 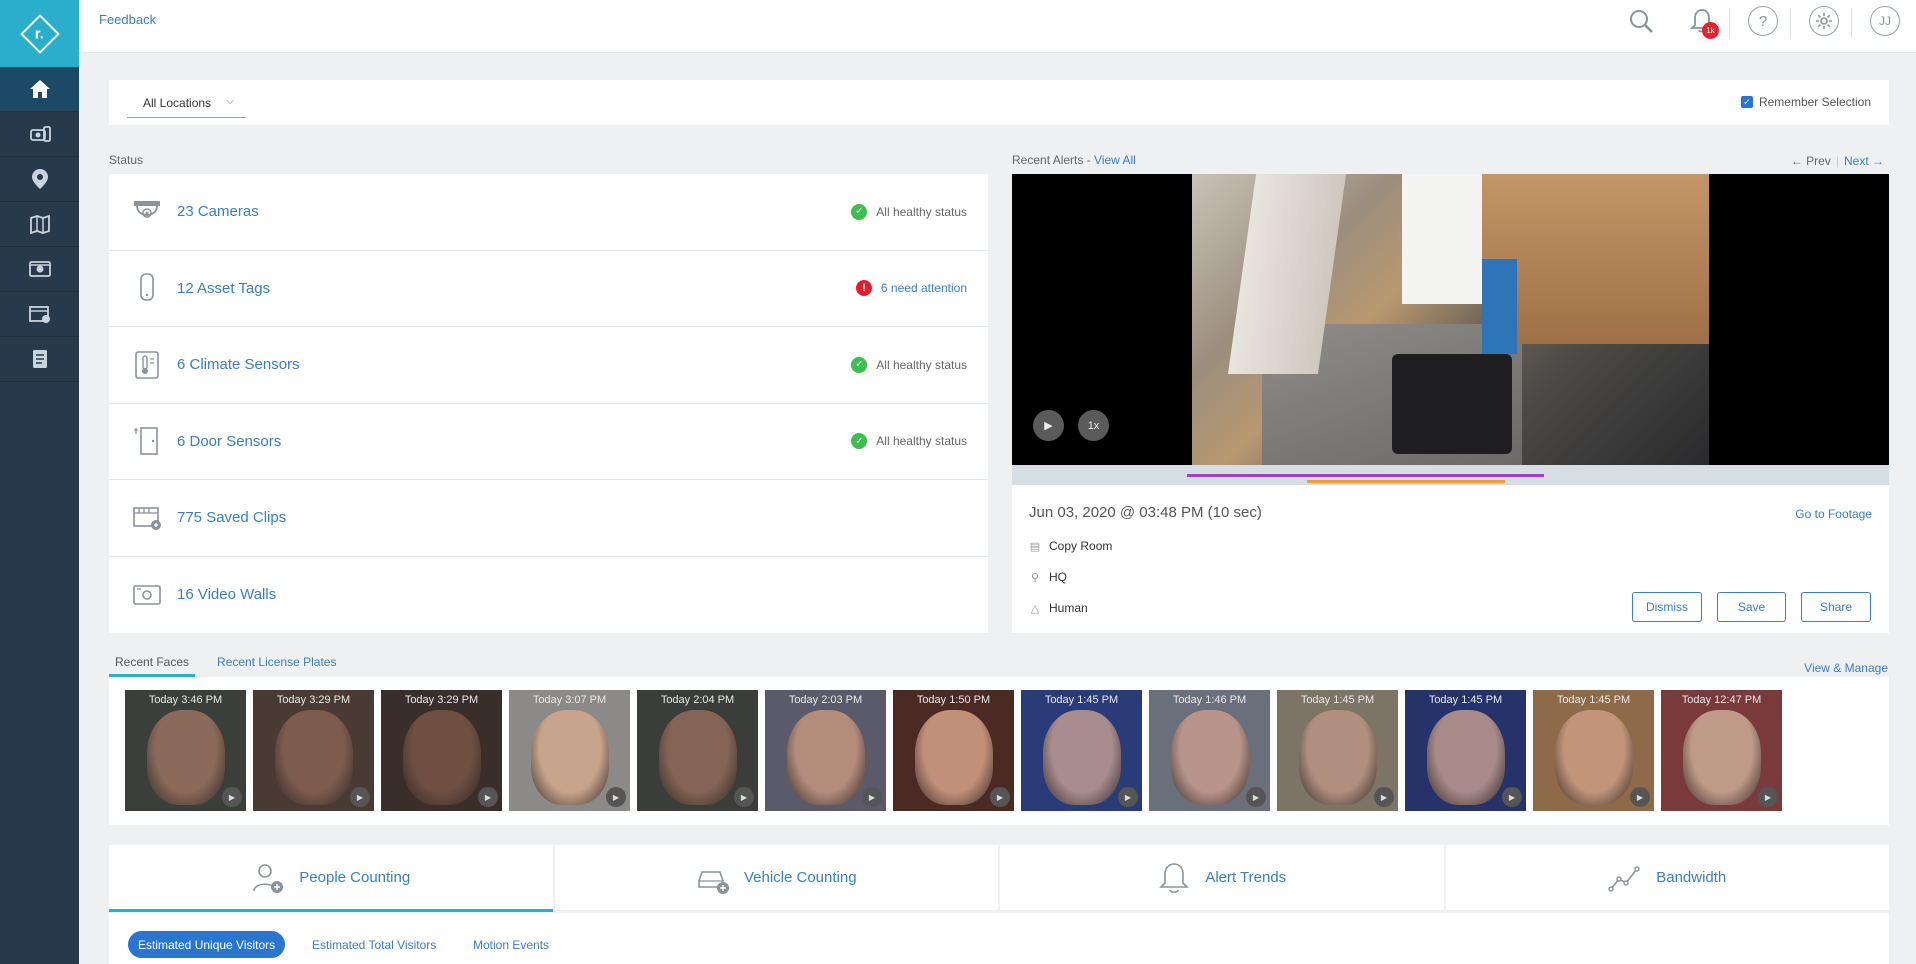 I want to click on face-thumbnail: Today 2:04 PM ▶, so click(x=697, y=750).